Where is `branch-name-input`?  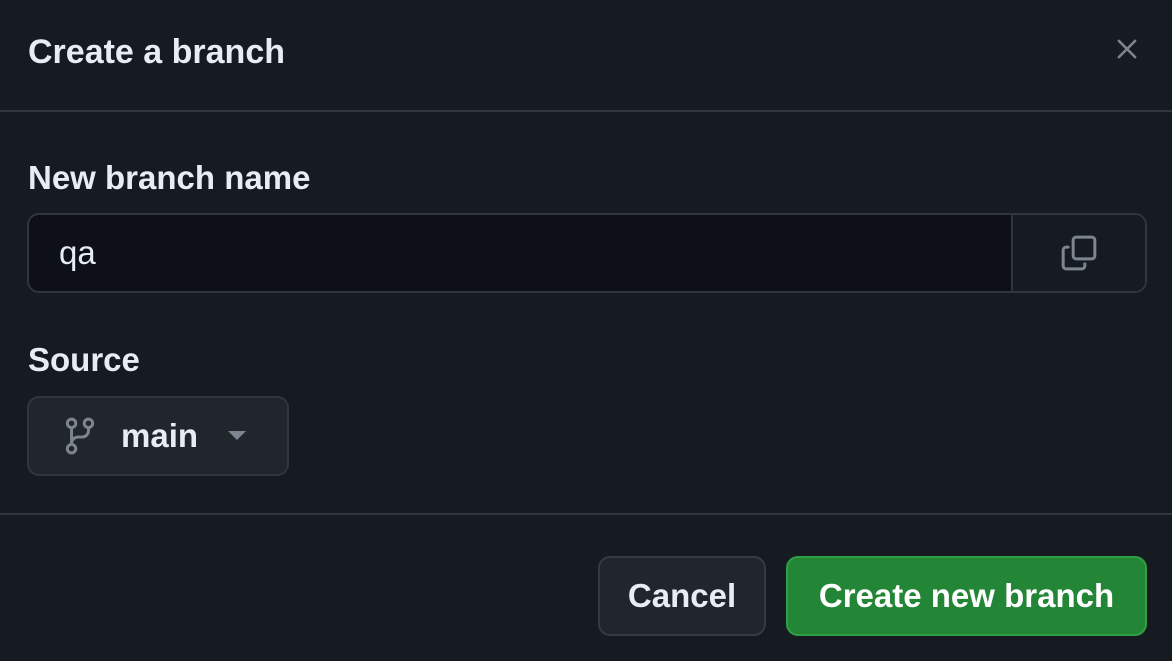
branch-name-input is located at coordinates (520, 253).